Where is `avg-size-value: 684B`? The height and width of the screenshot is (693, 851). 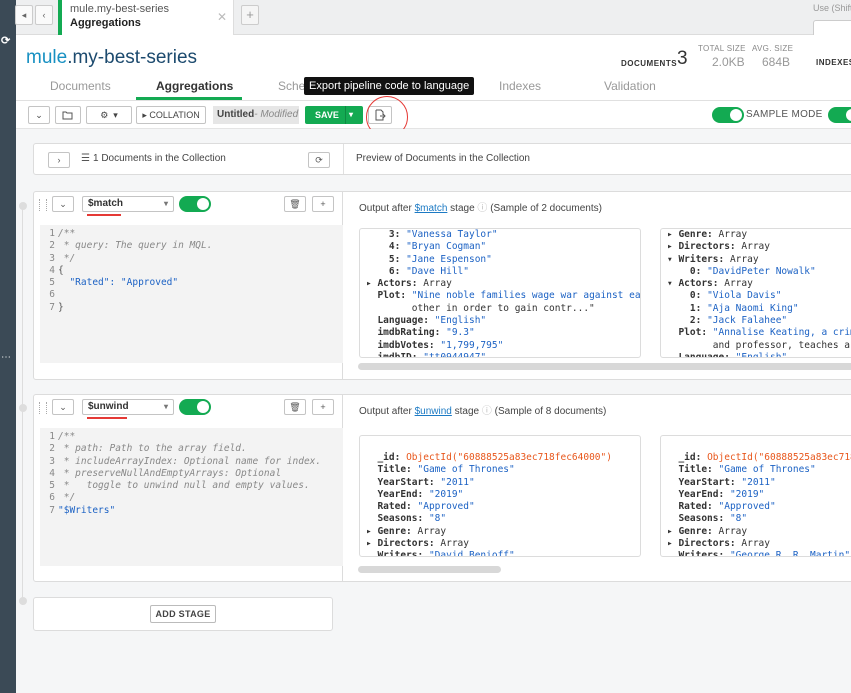 avg-size-value: 684B is located at coordinates (776, 62).